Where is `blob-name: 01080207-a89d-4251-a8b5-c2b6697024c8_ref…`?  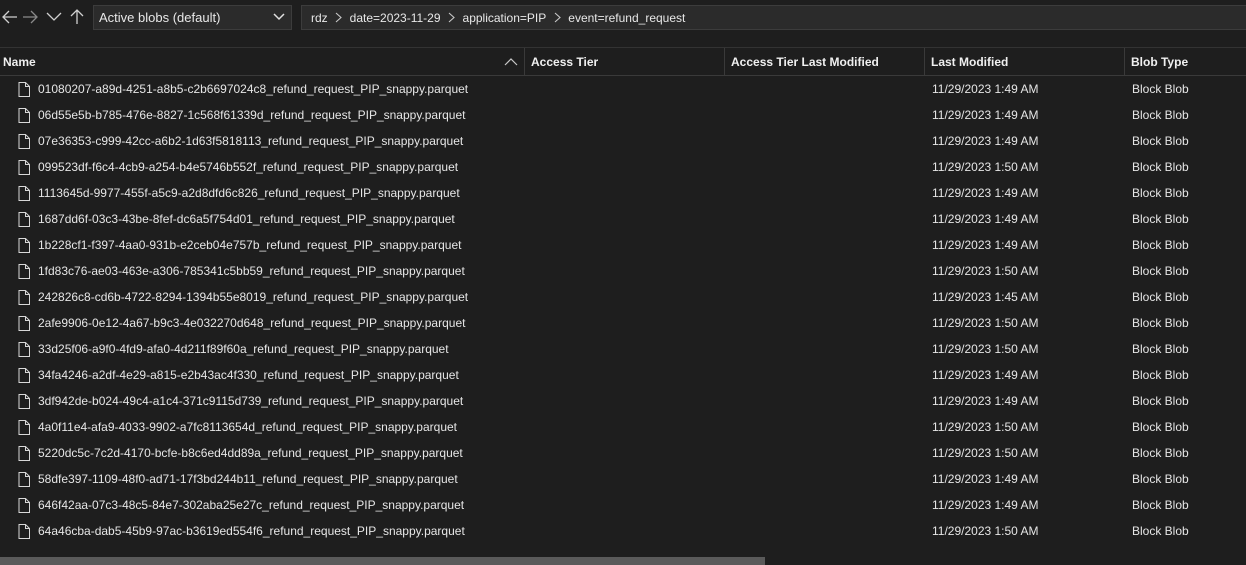 blob-name: 01080207-a89d-4251-a8b5-c2b6697024c8_ref… is located at coordinates (253, 89).